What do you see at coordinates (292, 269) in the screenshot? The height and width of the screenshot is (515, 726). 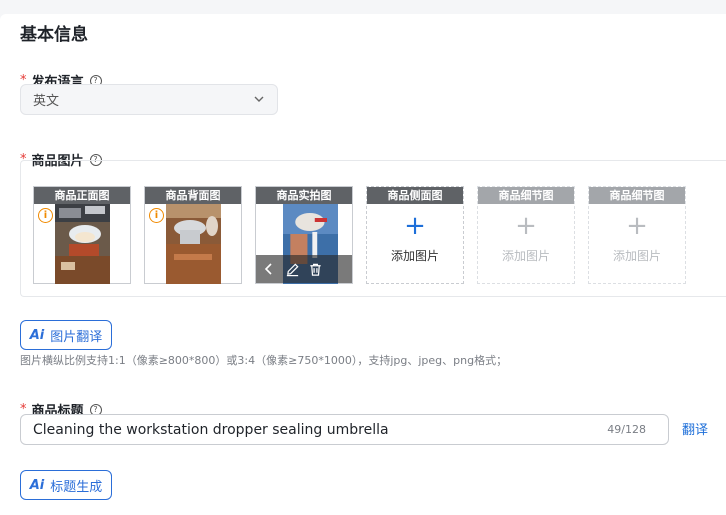 I see `edit-icon` at bounding box center [292, 269].